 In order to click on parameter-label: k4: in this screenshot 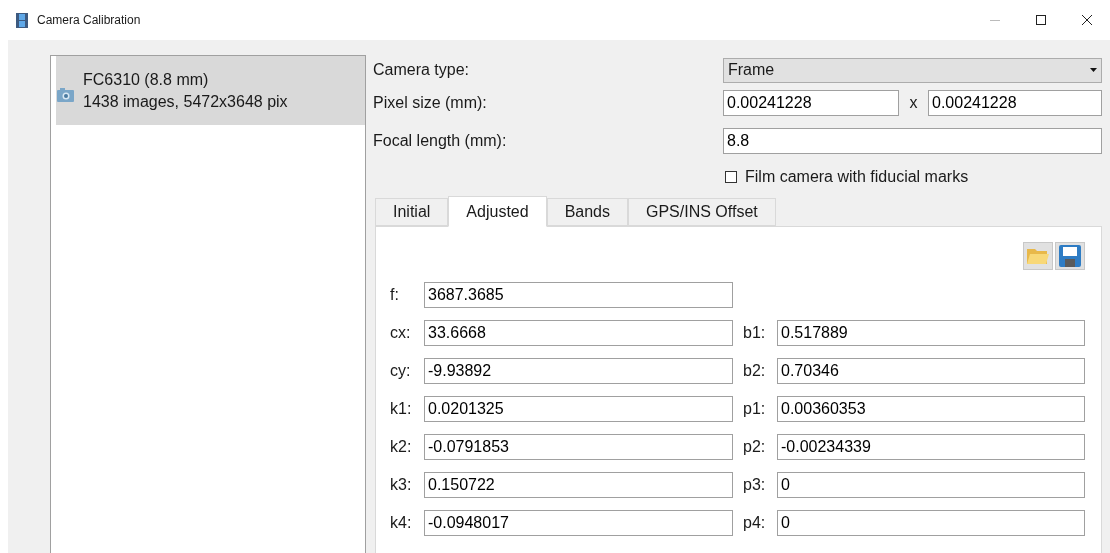, I will do `click(401, 523)`.